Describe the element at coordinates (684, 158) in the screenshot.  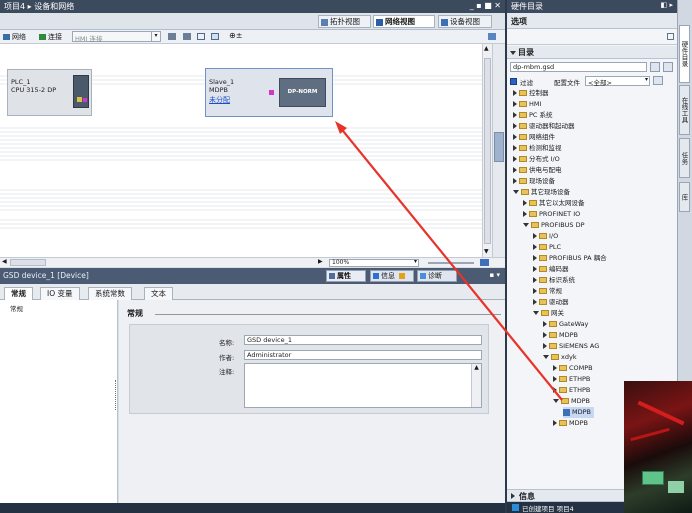
I see `side-tab-tasks: 任务` at that location.